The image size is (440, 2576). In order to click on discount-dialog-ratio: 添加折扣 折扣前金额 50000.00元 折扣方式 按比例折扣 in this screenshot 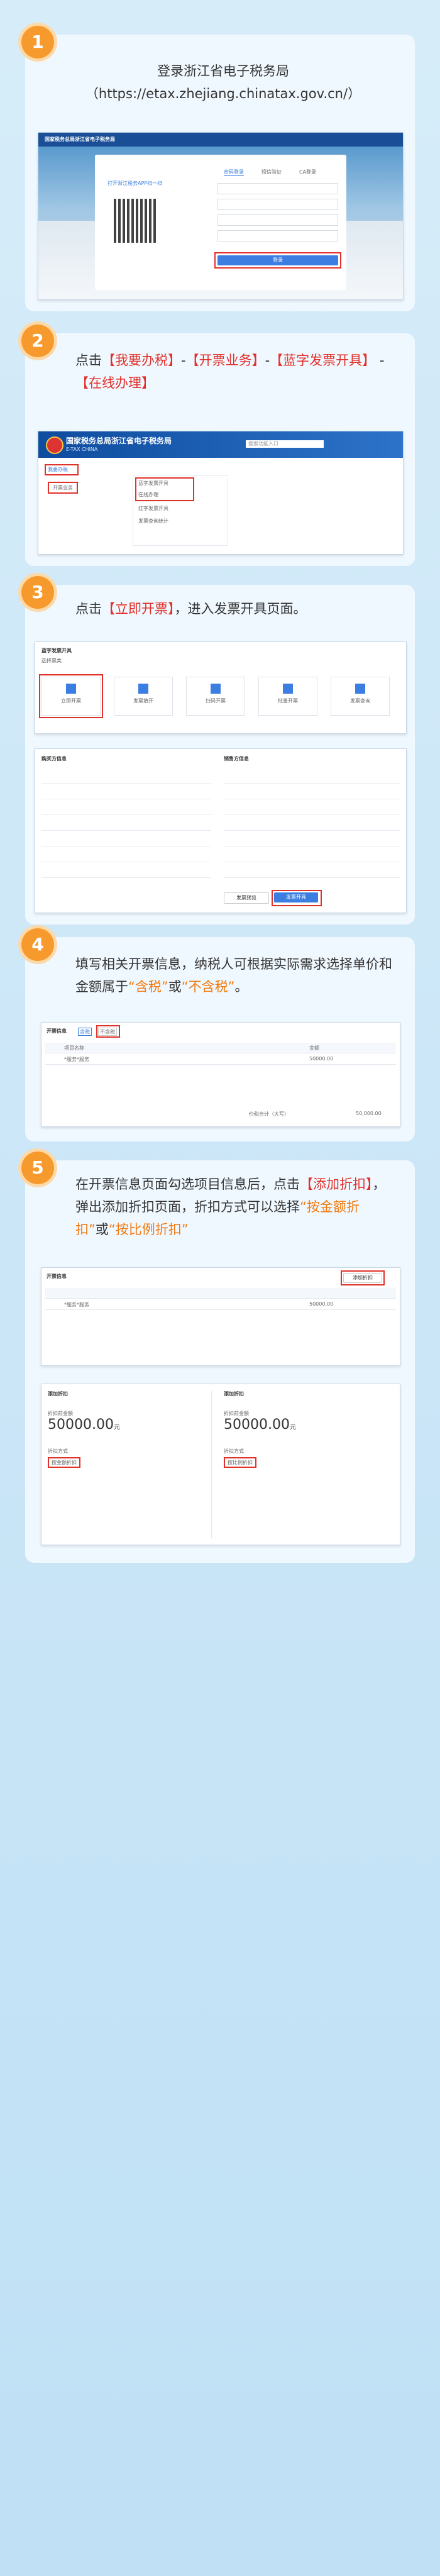, I will do `click(308, 1464)`.